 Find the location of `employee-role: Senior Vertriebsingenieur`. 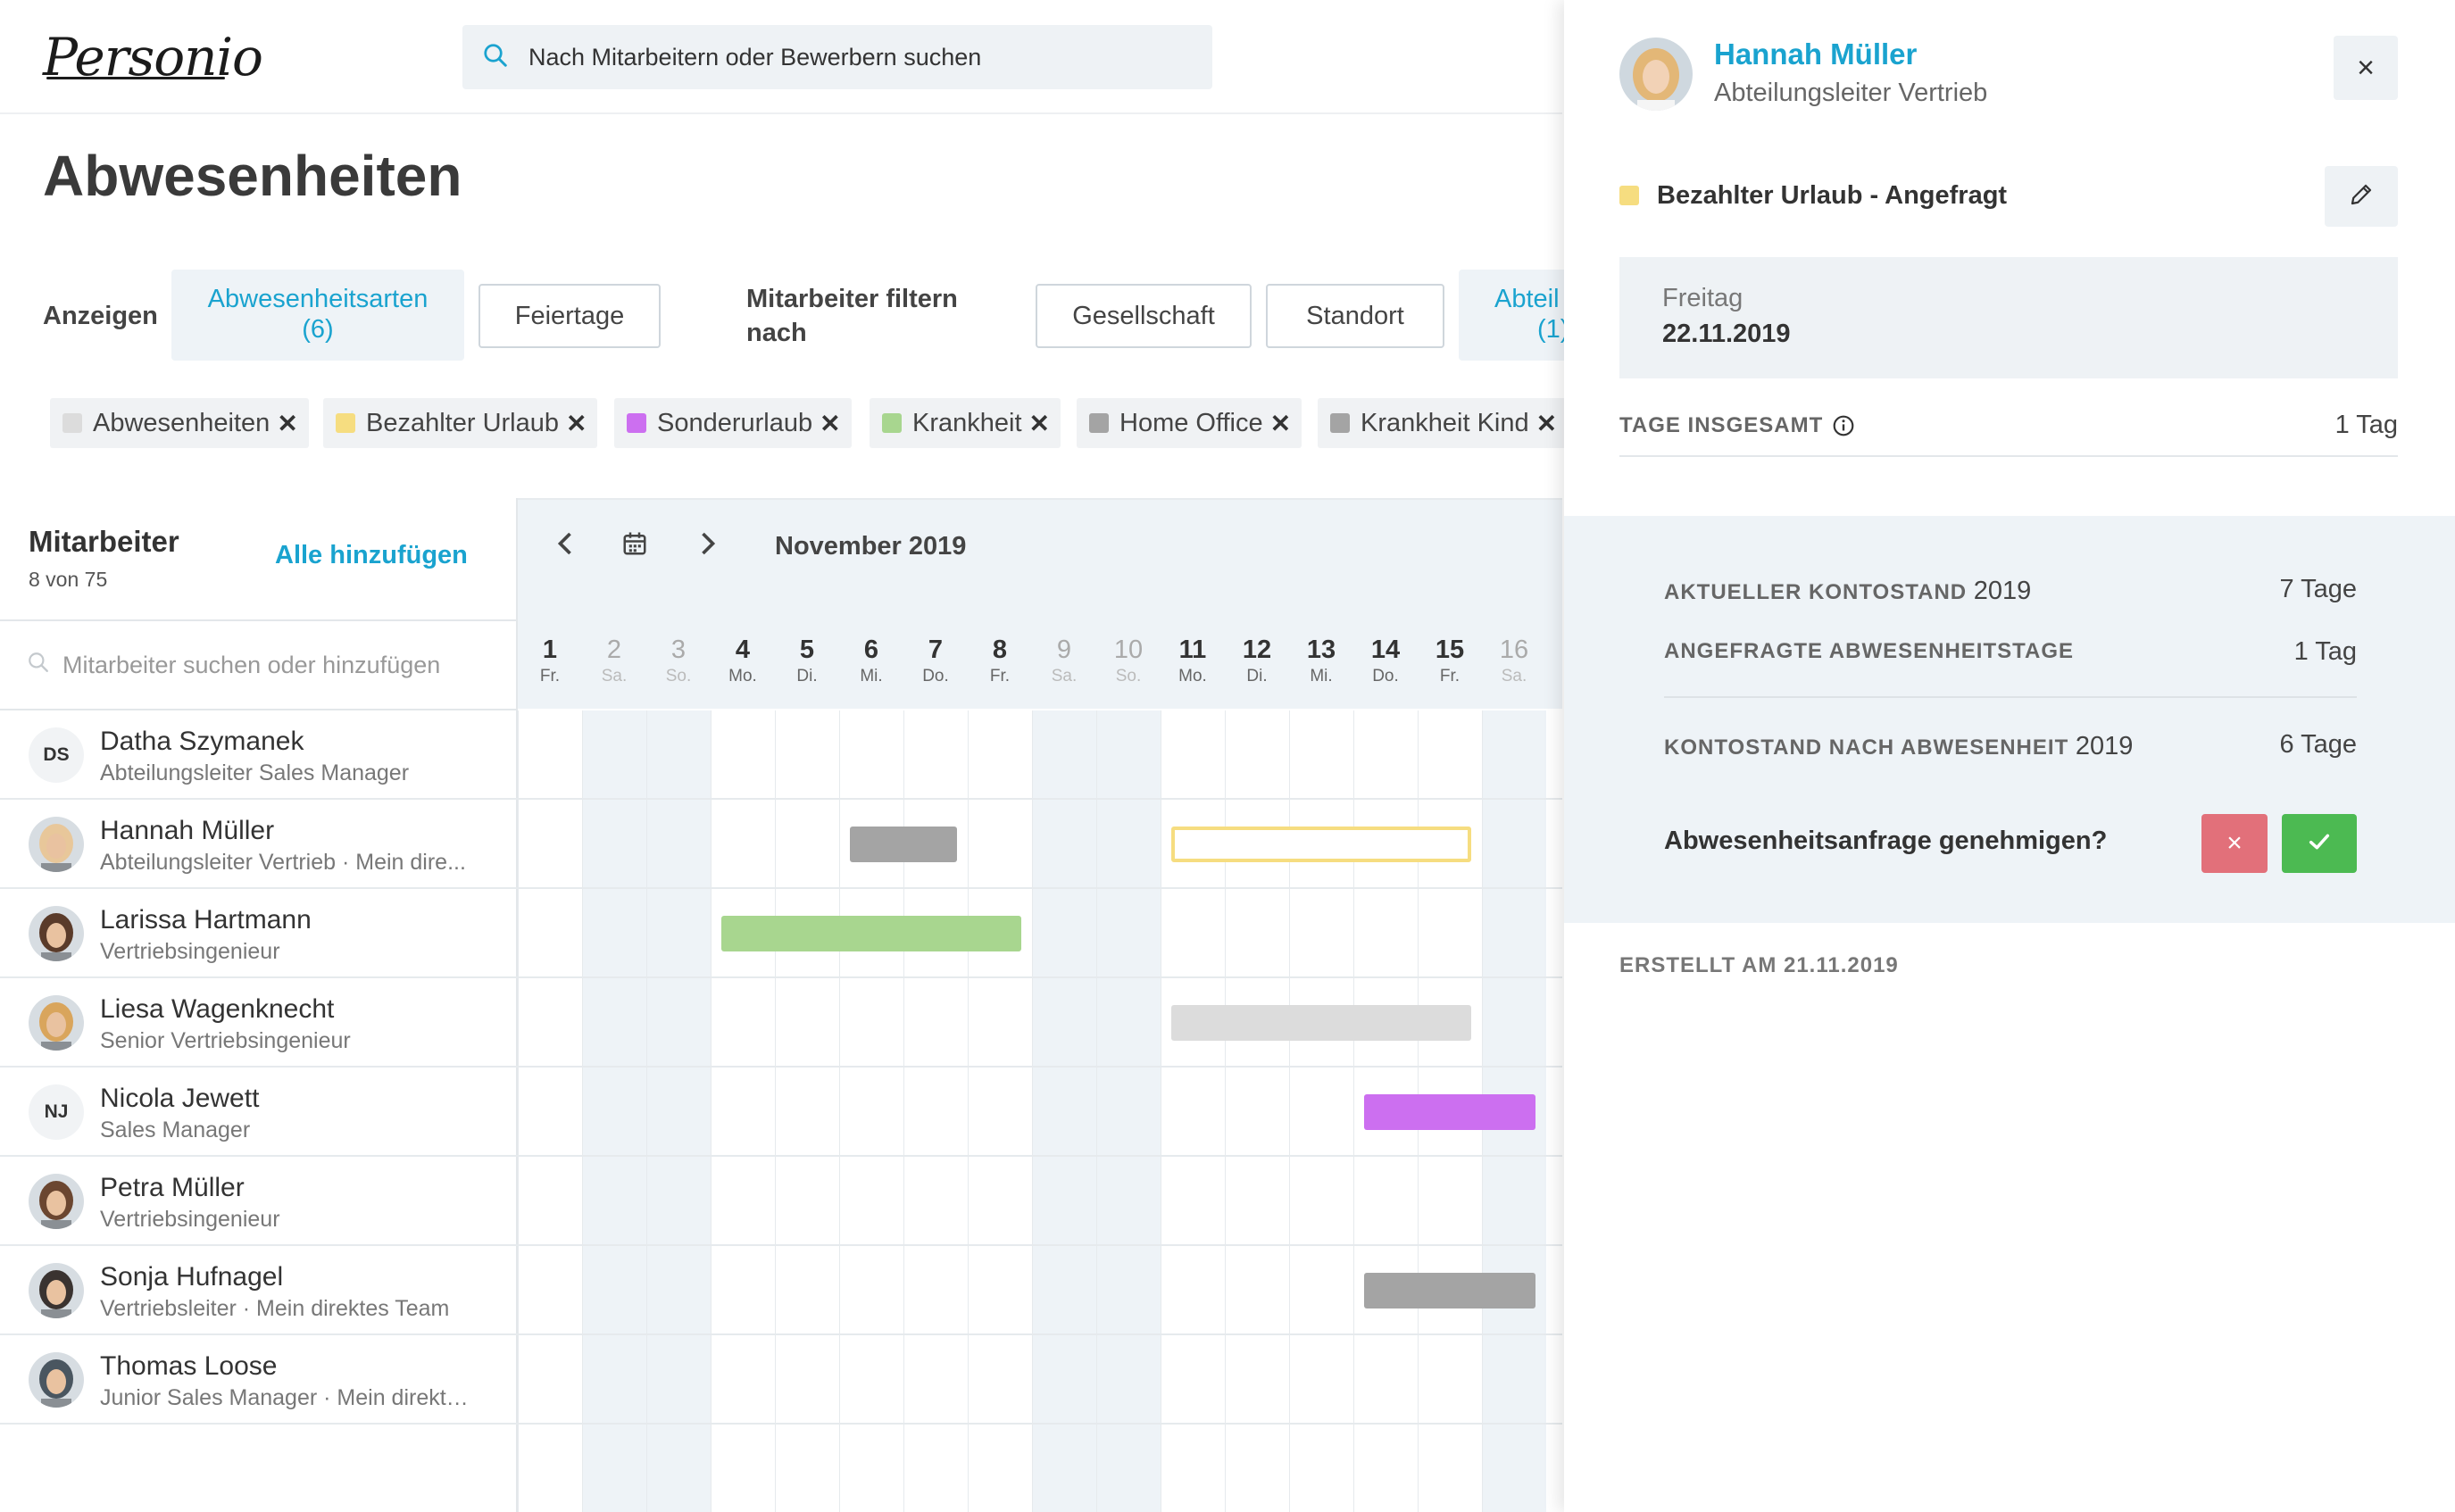

employee-role: Senior Vertriebsingenieur is located at coordinates (225, 1040).